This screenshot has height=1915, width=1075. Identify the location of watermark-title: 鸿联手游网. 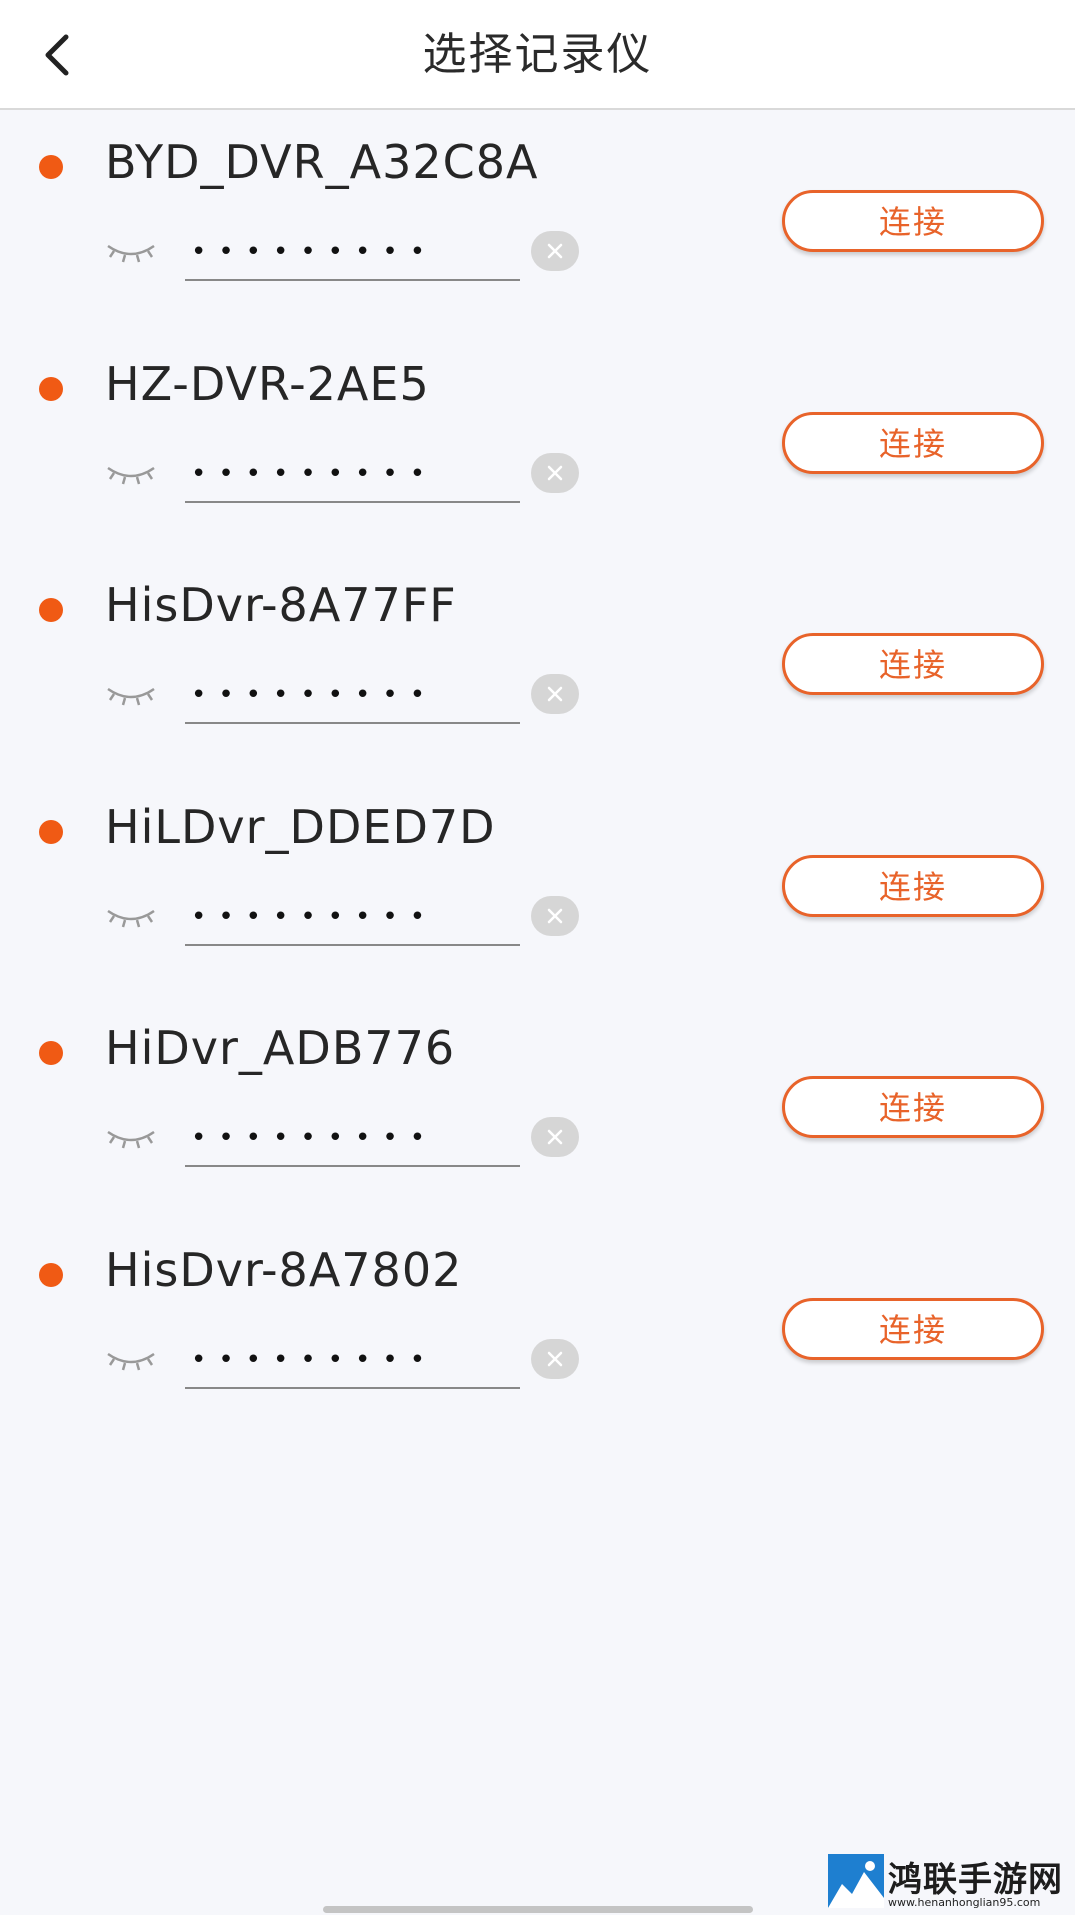
(975, 1880).